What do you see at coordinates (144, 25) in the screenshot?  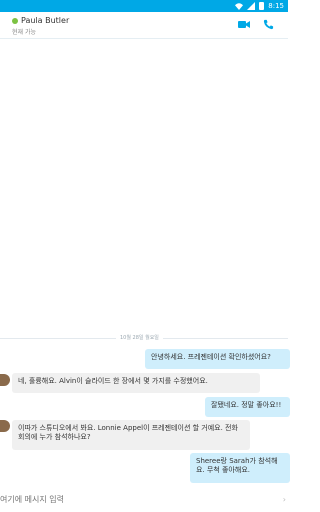 I see `conversation-header: Paula Butler 현재 가능` at bounding box center [144, 25].